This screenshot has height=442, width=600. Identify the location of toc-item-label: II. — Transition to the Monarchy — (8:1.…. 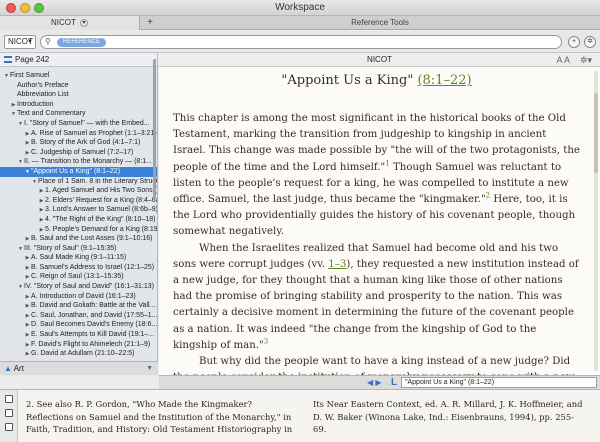
(88, 162).